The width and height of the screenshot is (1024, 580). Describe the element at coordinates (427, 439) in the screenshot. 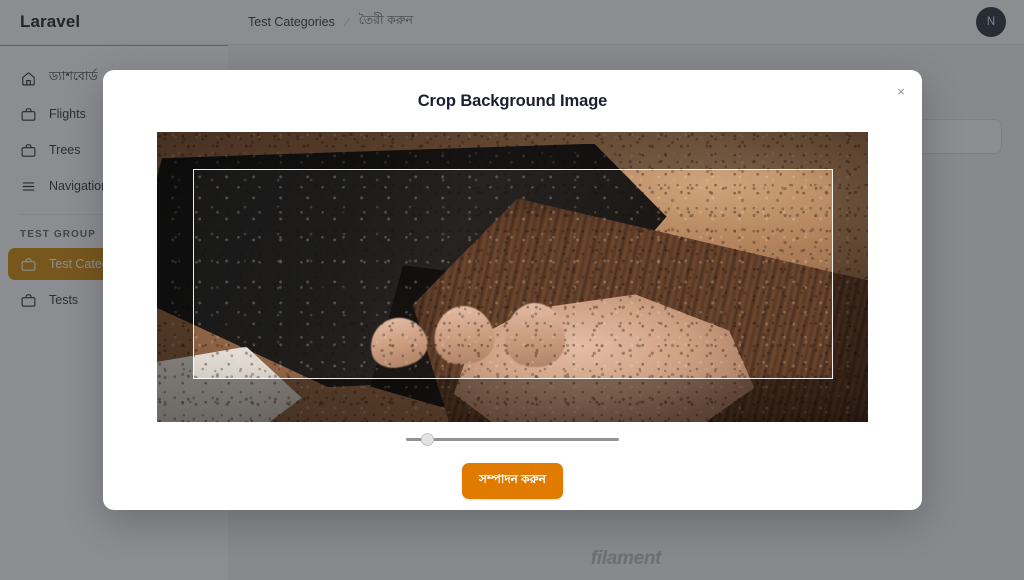

I see `zoom-slider-thumb` at that location.